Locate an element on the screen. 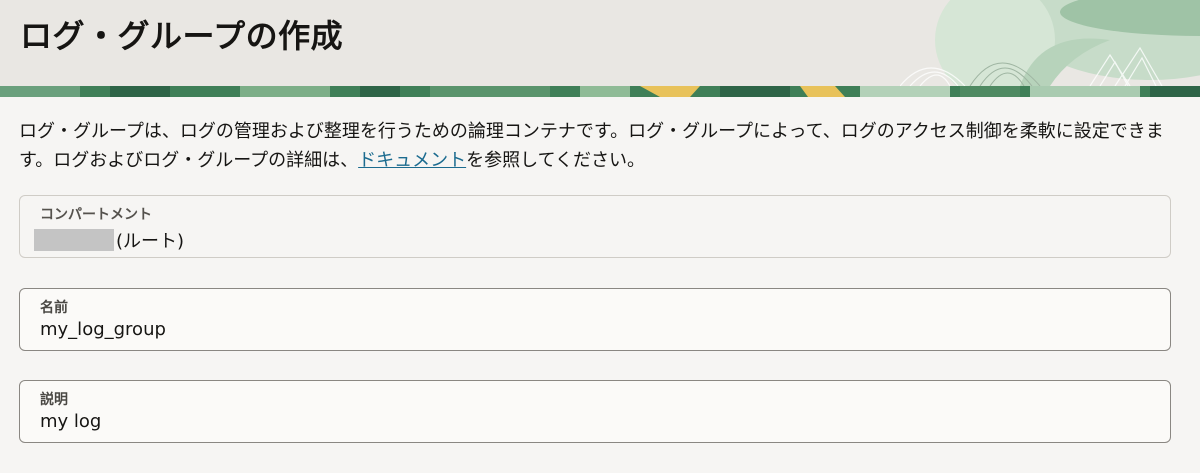  description-field: 説明 is located at coordinates (595, 411).